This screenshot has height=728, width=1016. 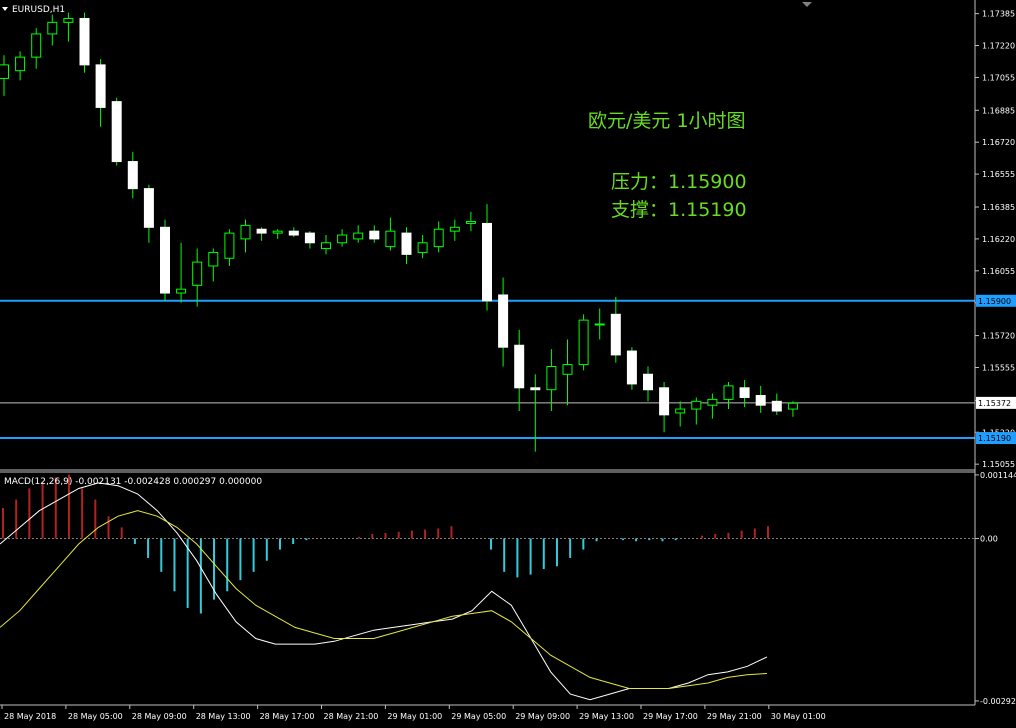 I want to click on macd-tick-label: -0.002923, so click(x=998, y=701).